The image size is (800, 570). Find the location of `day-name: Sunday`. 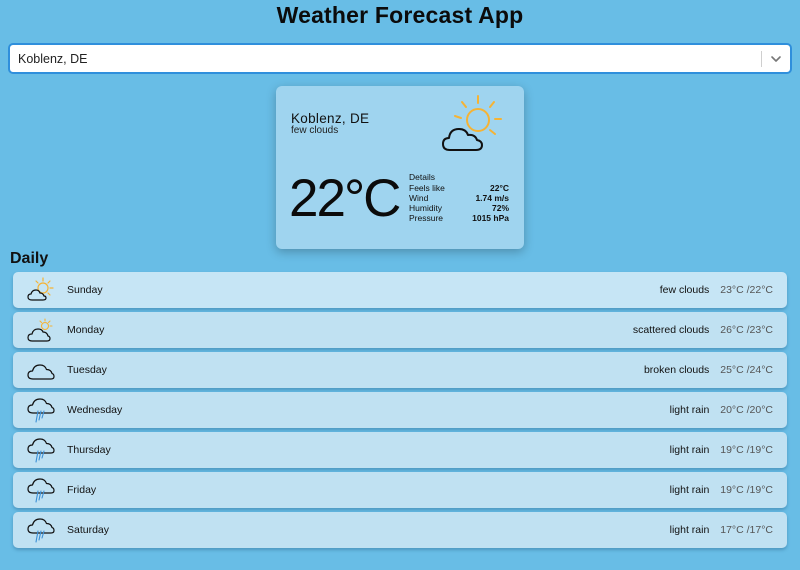

day-name: Sunday is located at coordinates (85, 290).